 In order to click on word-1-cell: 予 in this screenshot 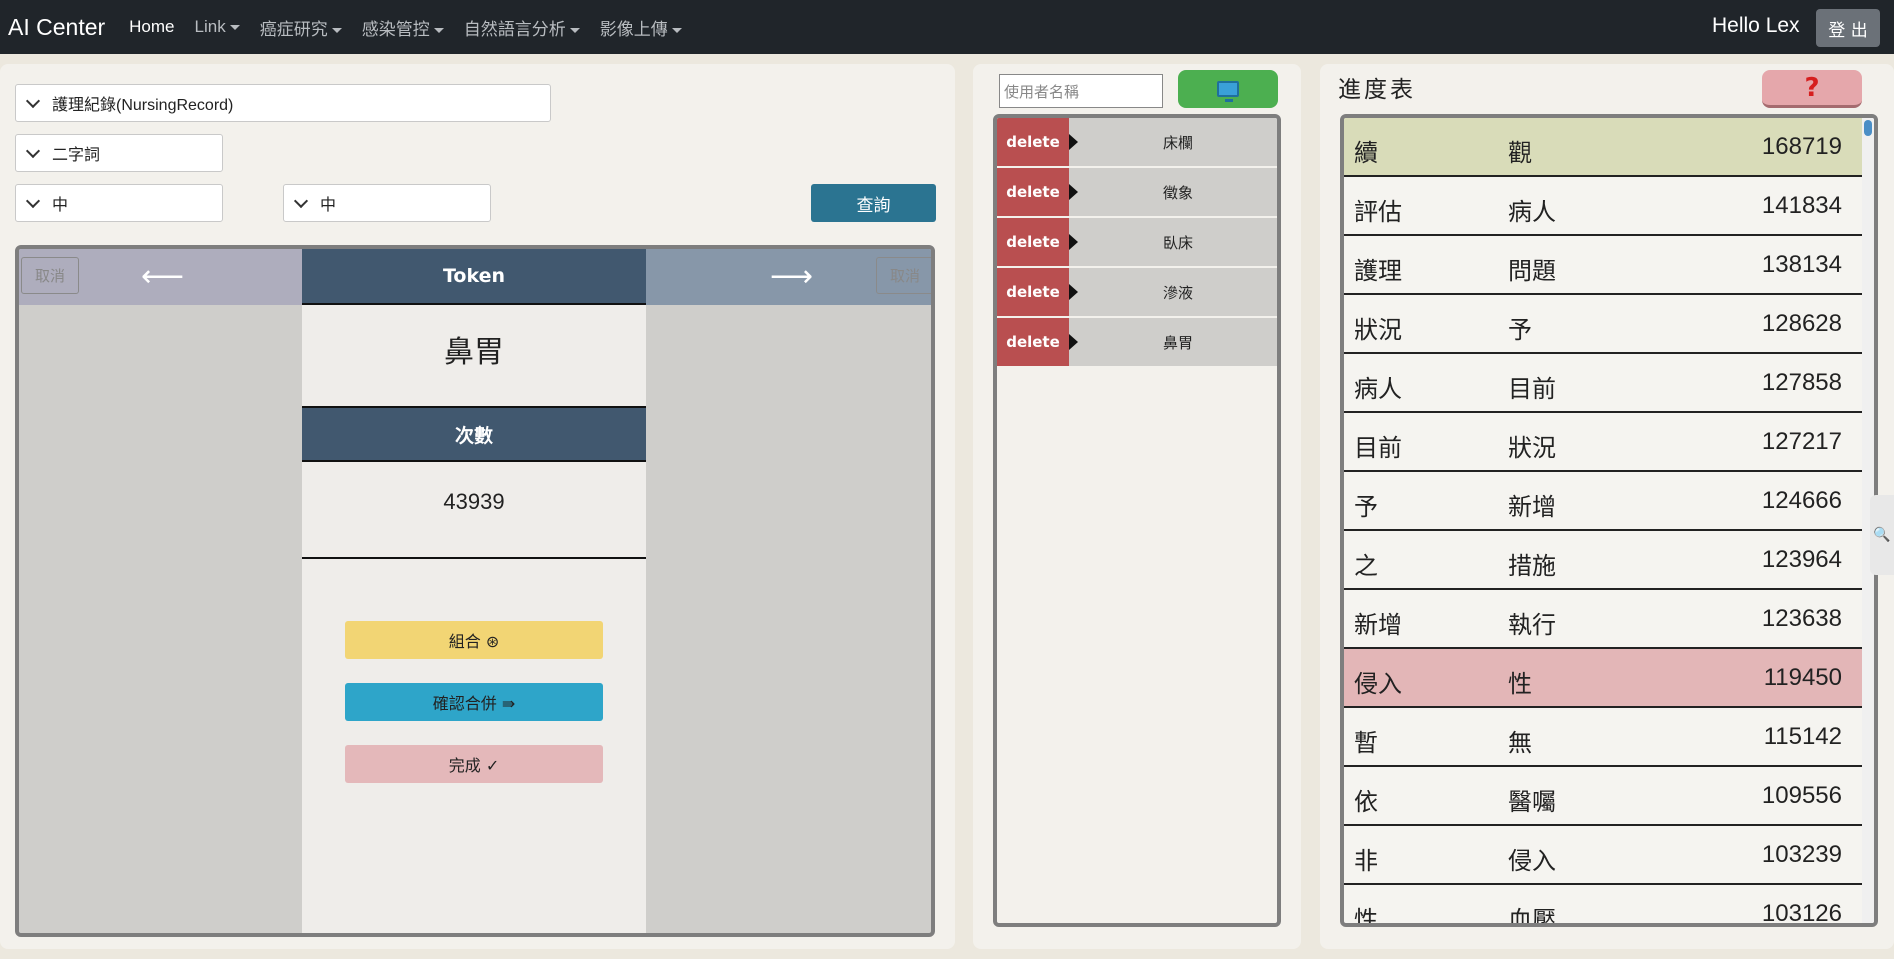, I will do `click(1366, 507)`.